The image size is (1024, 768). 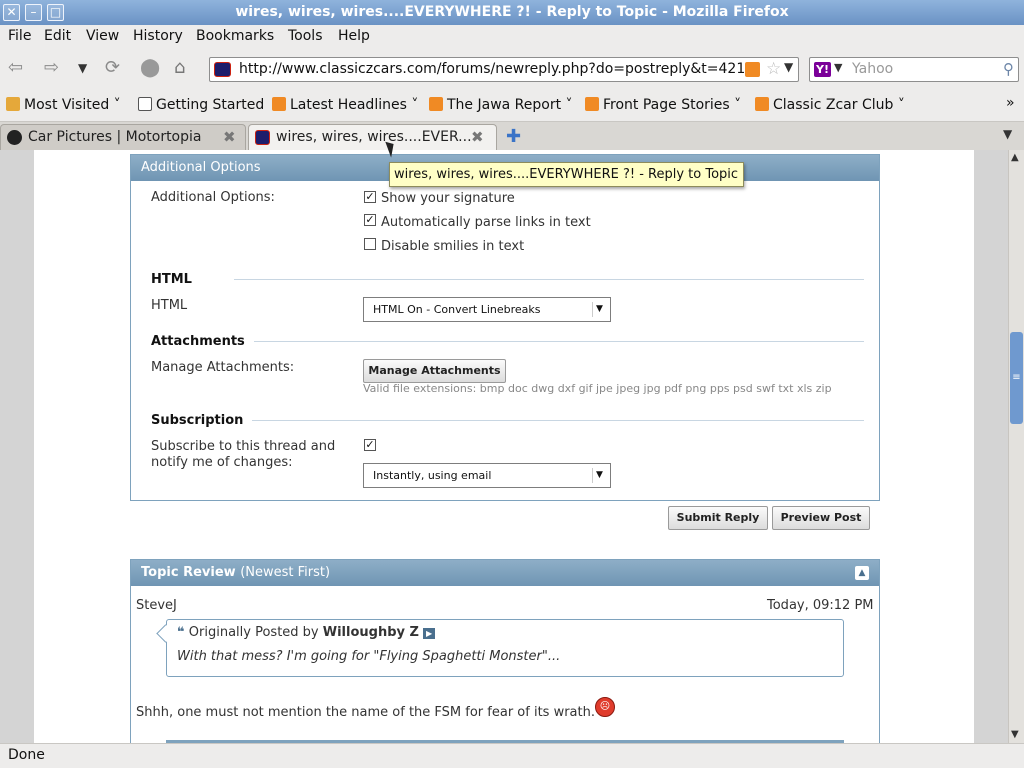 I want to click on menu-bookmarks: Bookmarks, so click(x=235, y=36).